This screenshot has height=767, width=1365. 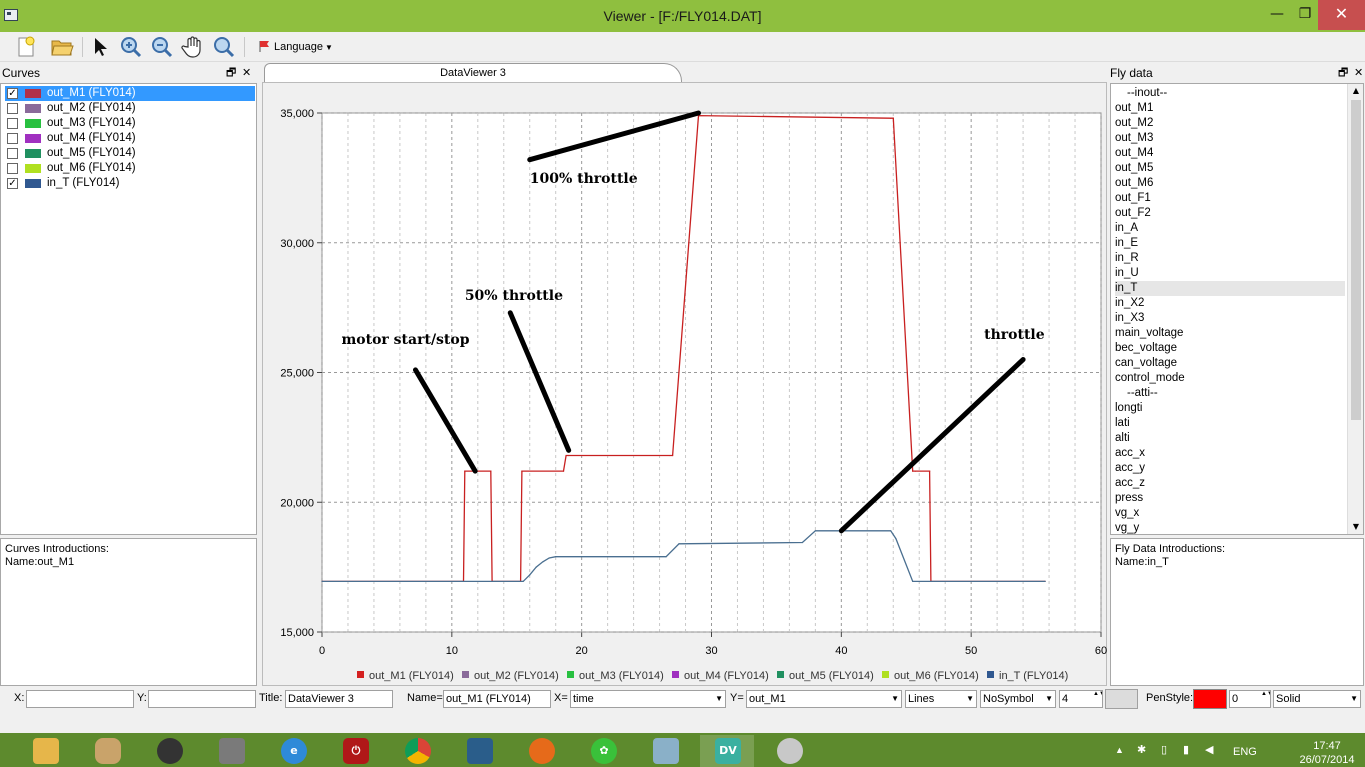 What do you see at coordinates (727, 751) in the screenshot?
I see `dv-taskbar-icon: DV` at bounding box center [727, 751].